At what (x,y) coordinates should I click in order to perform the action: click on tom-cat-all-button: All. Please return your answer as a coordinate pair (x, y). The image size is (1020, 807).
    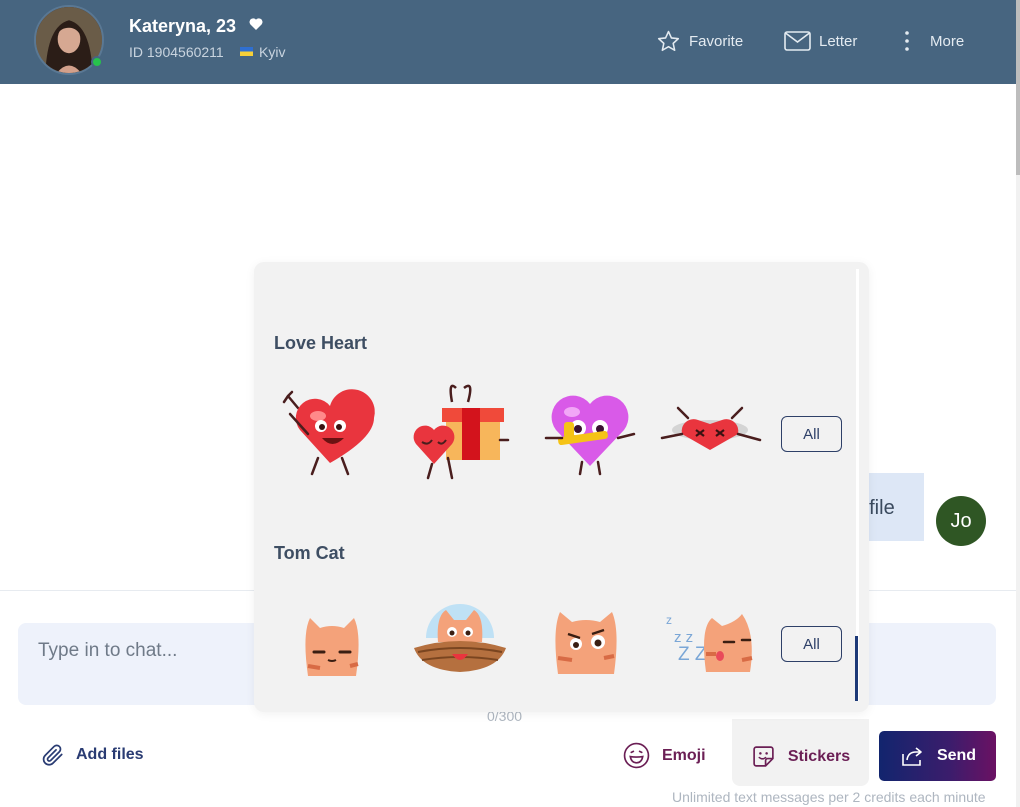
    Looking at the image, I should click on (811, 644).